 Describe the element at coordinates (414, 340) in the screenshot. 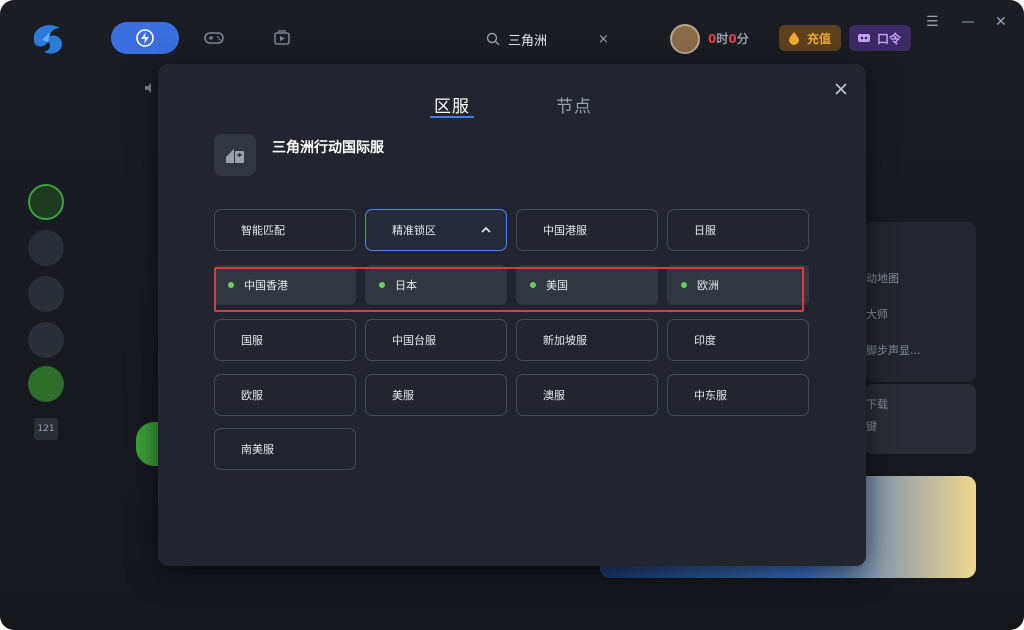

I see `option-label: 中国台服` at that location.